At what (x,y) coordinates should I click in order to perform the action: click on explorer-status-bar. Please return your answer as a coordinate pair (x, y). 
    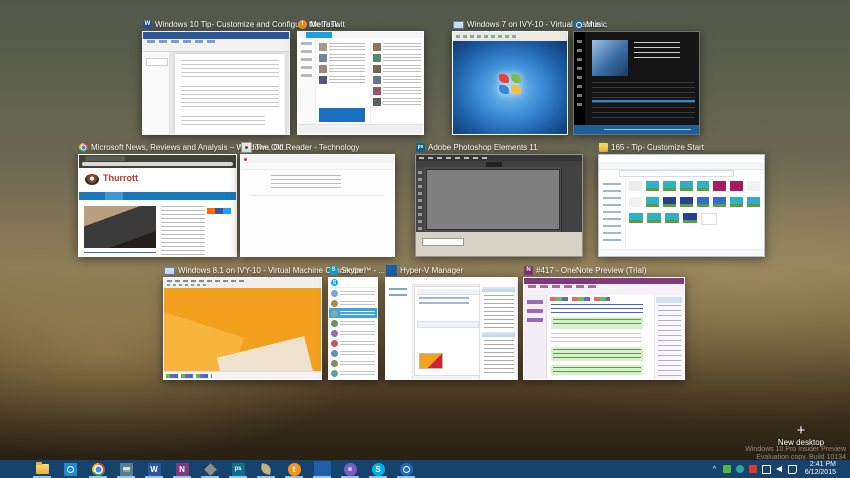
    Looking at the image, I should click on (681, 252).